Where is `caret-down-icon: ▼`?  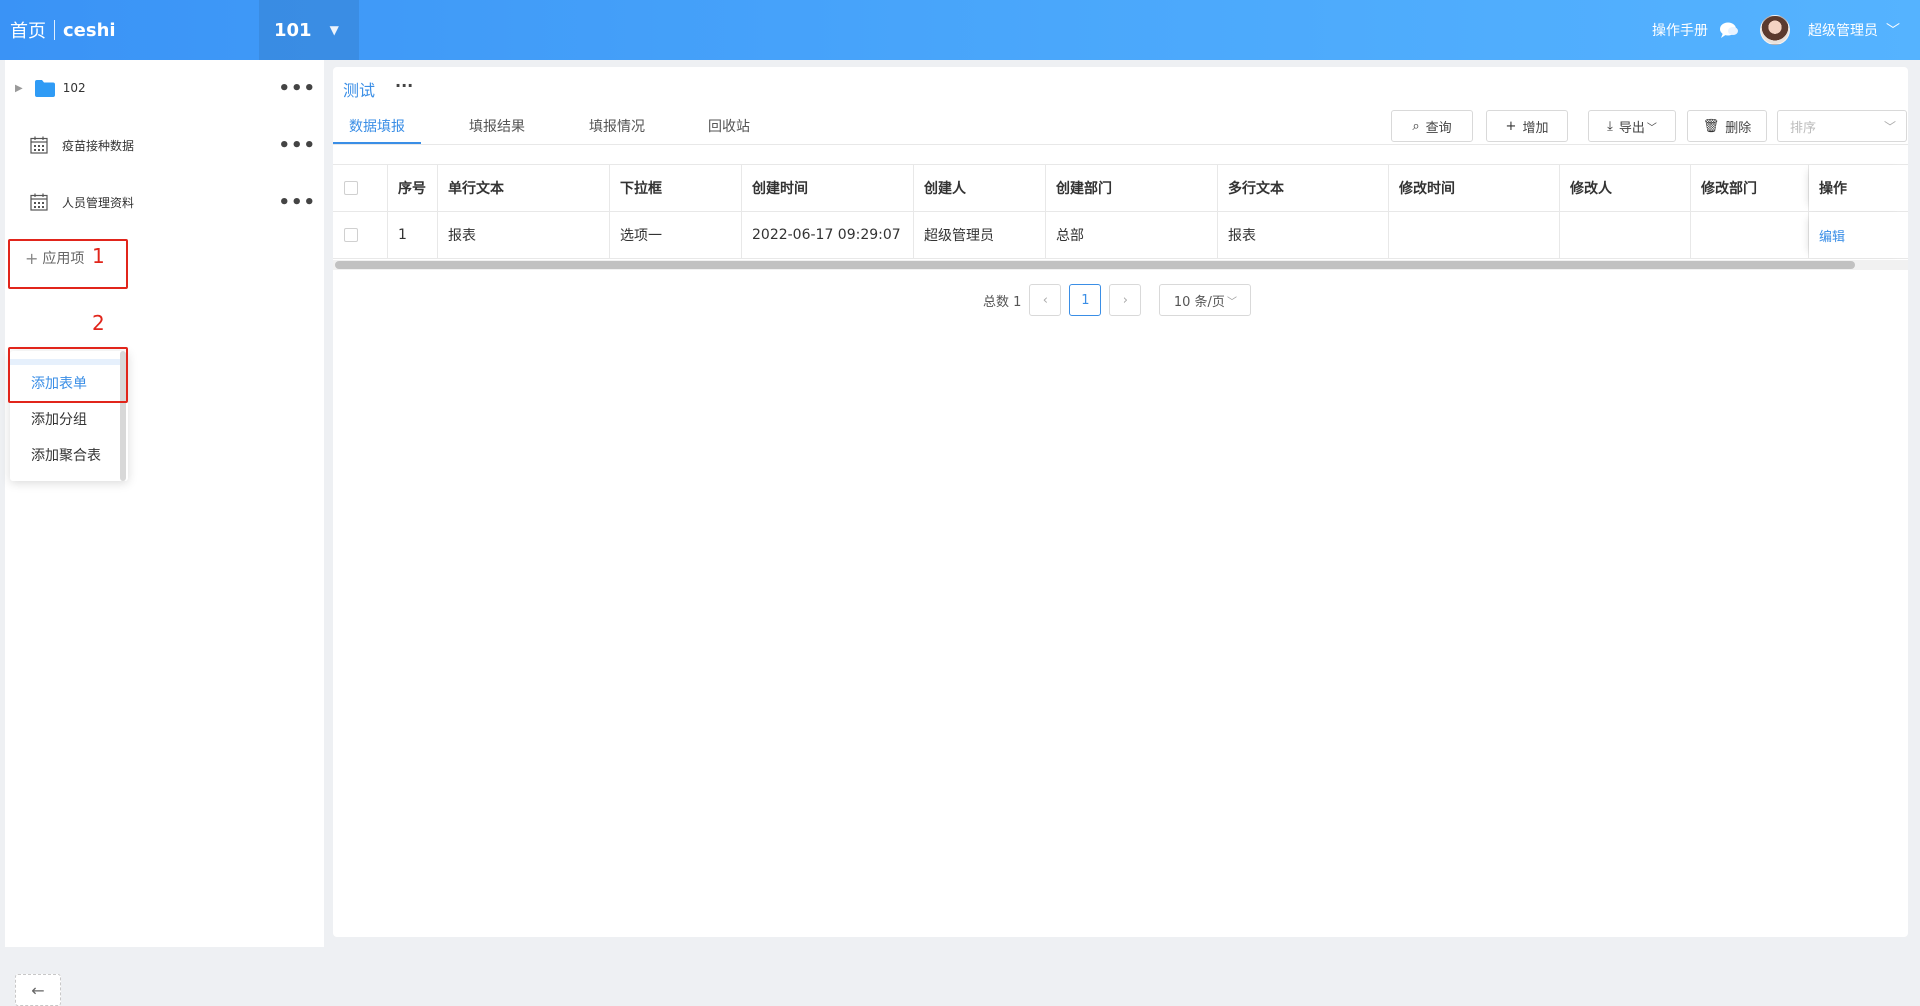 caret-down-icon: ▼ is located at coordinates (334, 30).